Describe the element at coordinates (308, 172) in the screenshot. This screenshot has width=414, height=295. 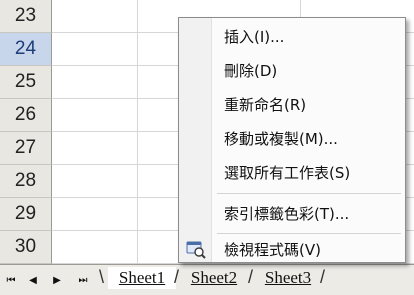
I see `menu-item-select-all-sheets: 選取所有工作表(S)` at that location.